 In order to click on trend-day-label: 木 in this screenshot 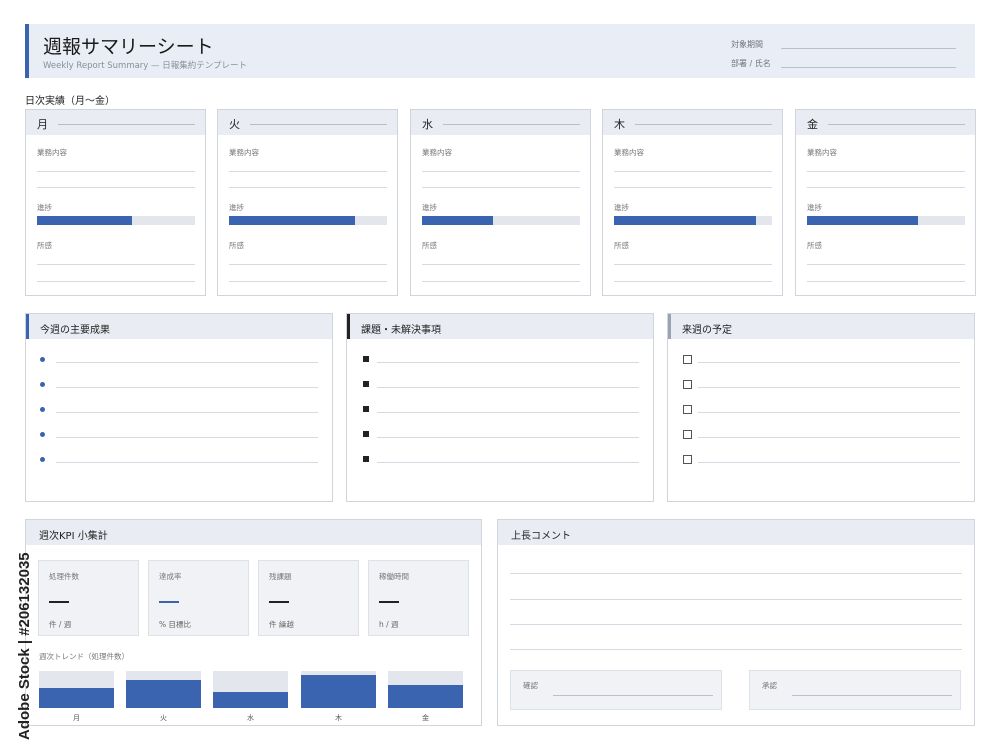, I will do `click(338, 718)`.